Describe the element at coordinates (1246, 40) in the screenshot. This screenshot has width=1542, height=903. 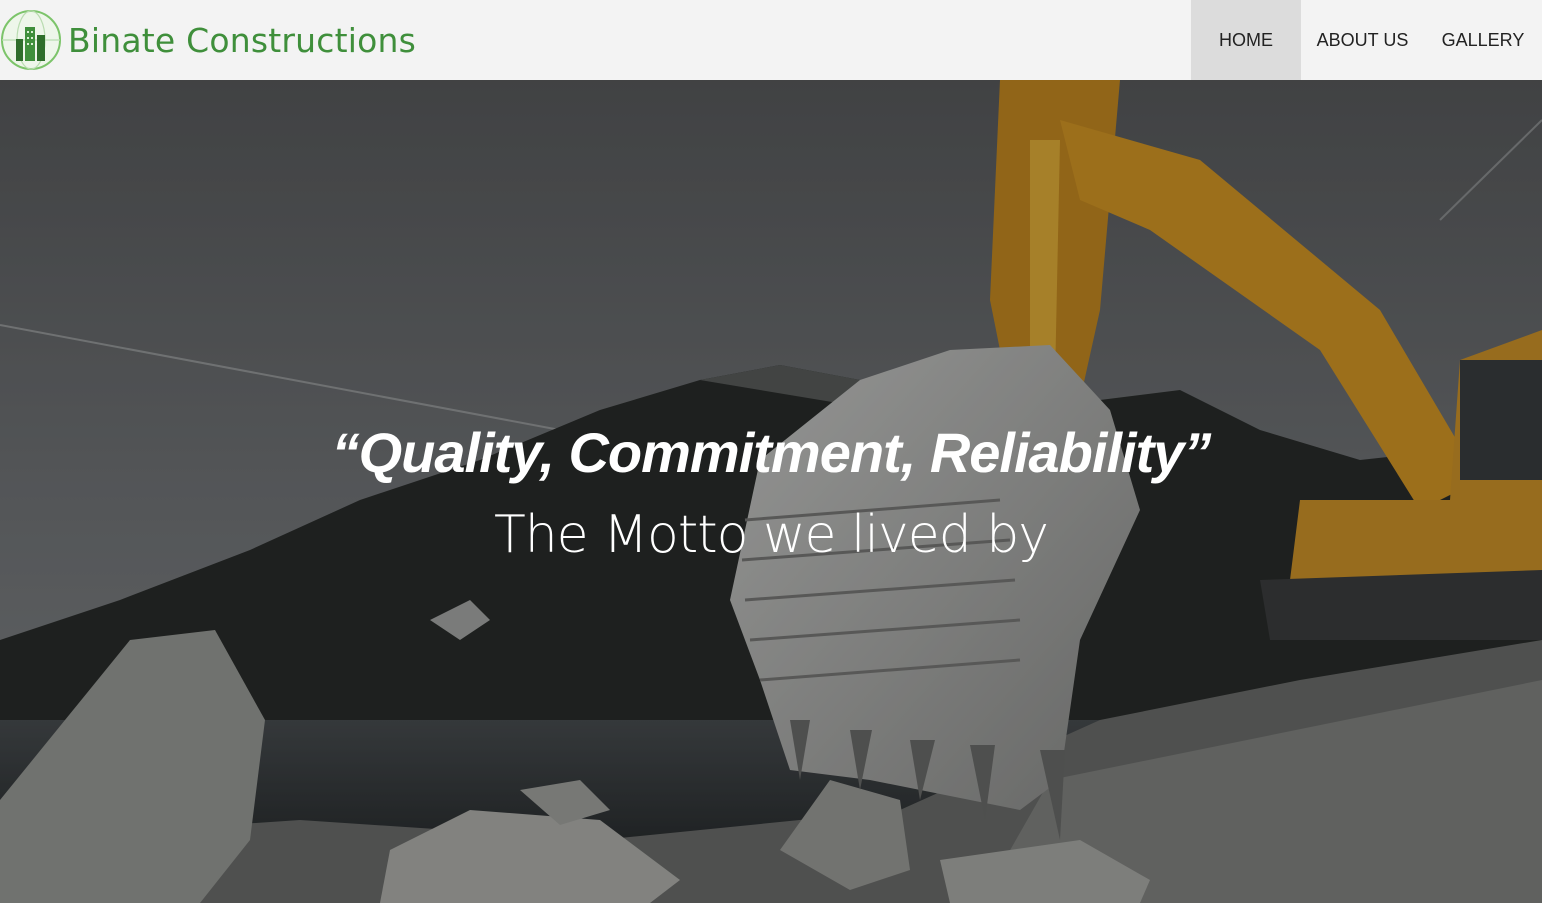
I see `nav-home: HOME` at that location.